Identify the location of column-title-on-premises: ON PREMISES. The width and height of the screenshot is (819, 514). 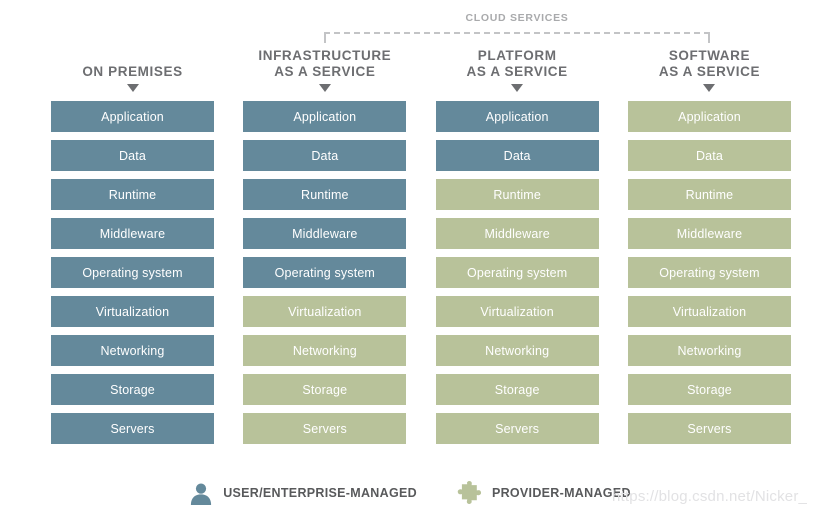
(132, 72).